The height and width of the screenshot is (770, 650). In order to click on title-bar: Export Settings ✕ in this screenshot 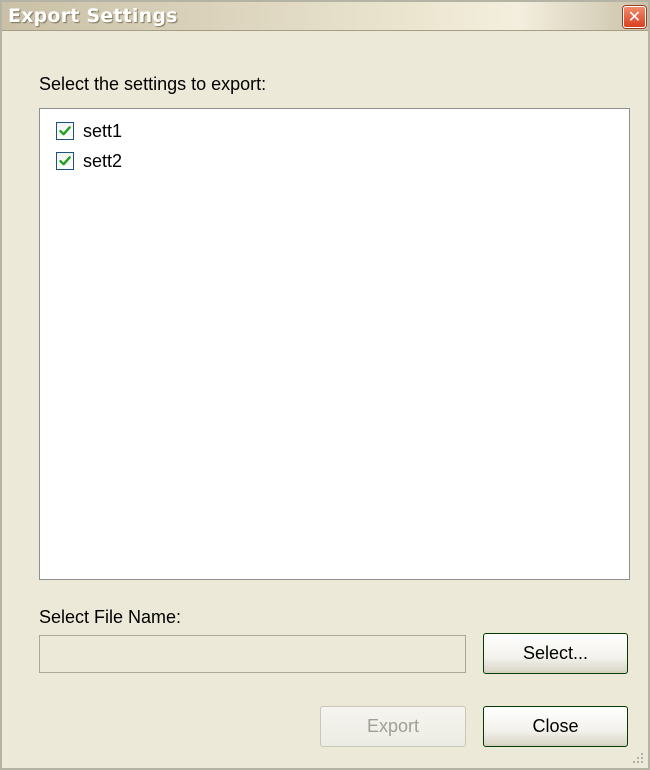, I will do `click(325, 16)`.